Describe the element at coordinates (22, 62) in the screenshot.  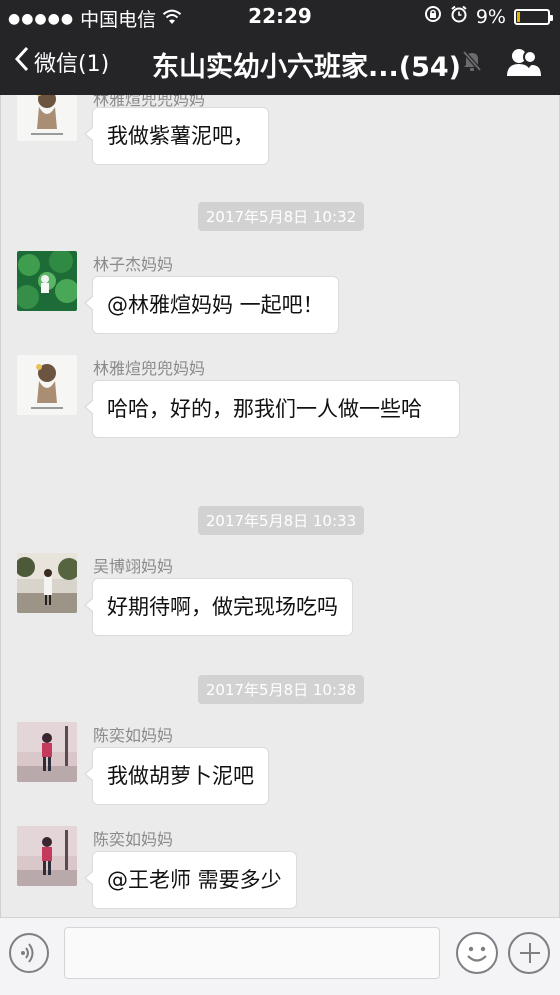
I see `back-chevron-icon` at that location.